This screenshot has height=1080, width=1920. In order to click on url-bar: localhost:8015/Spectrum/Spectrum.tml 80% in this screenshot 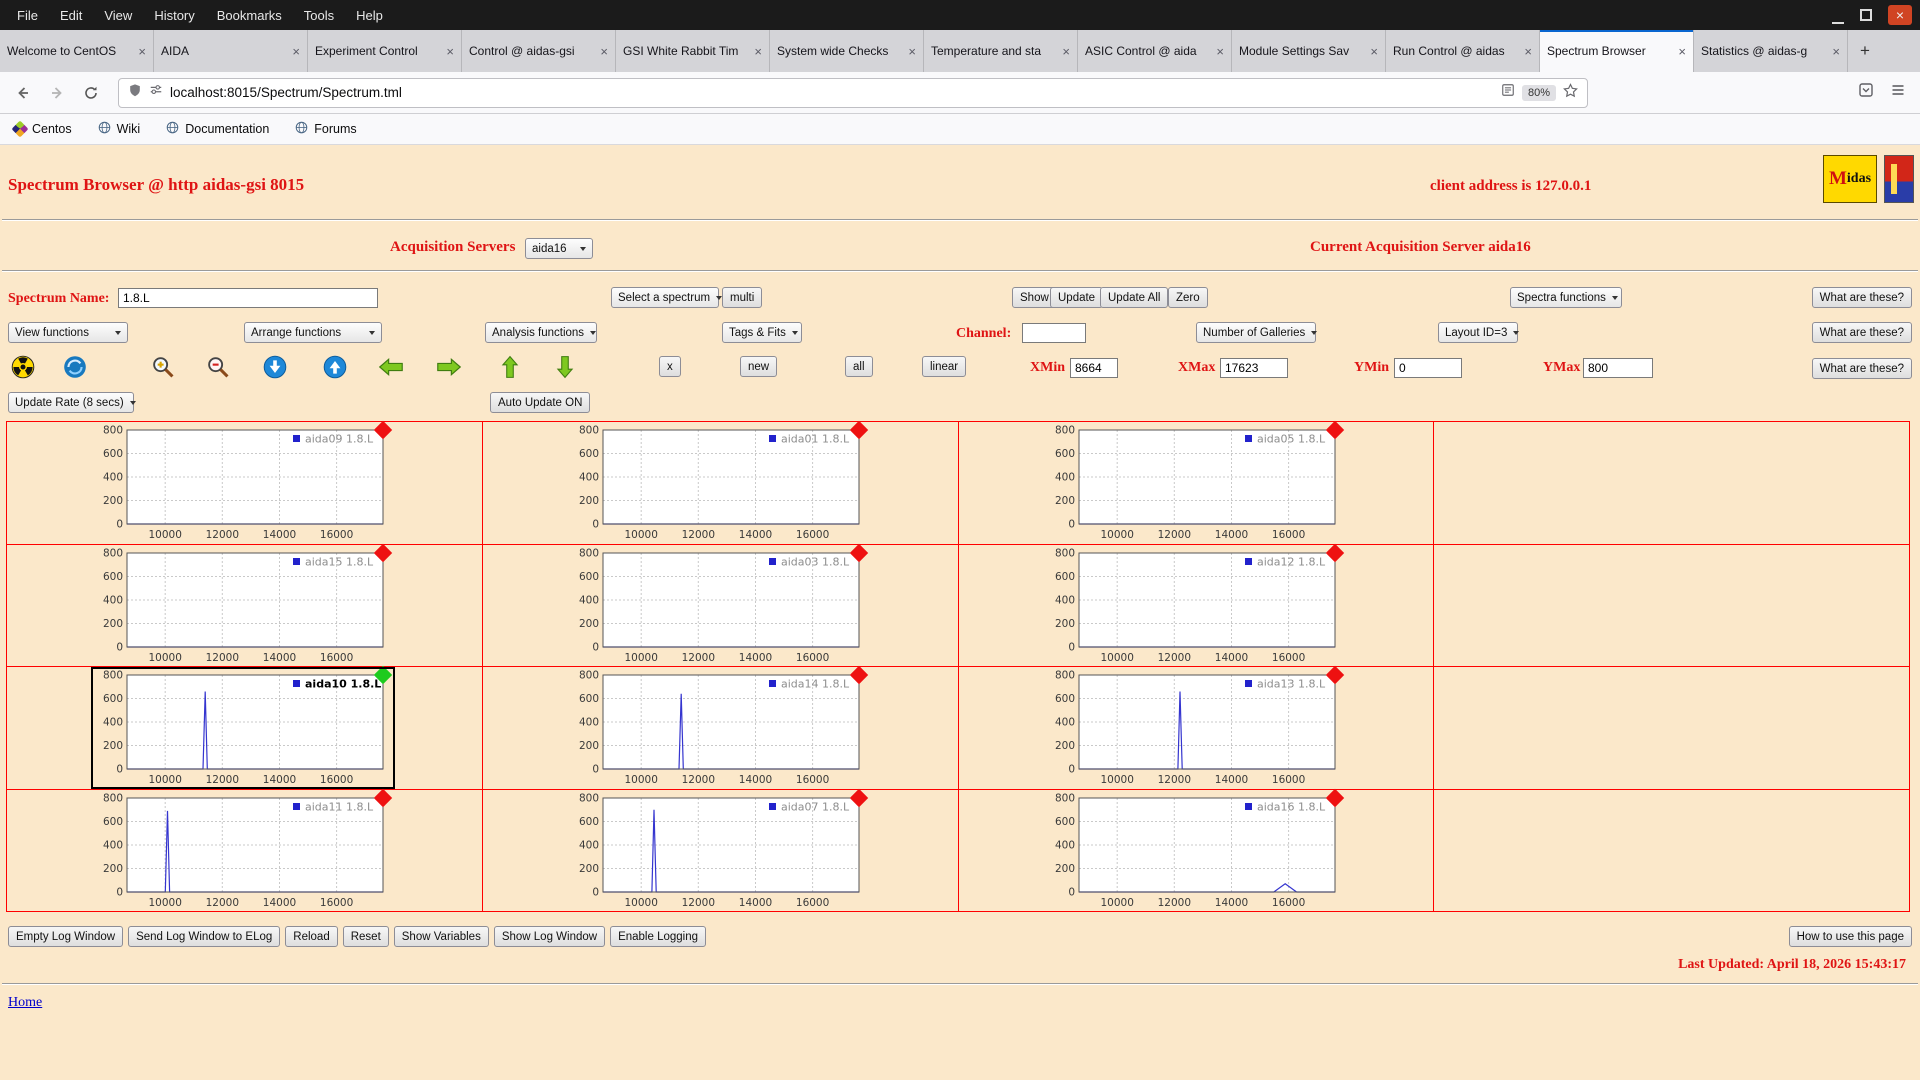, I will do `click(853, 92)`.